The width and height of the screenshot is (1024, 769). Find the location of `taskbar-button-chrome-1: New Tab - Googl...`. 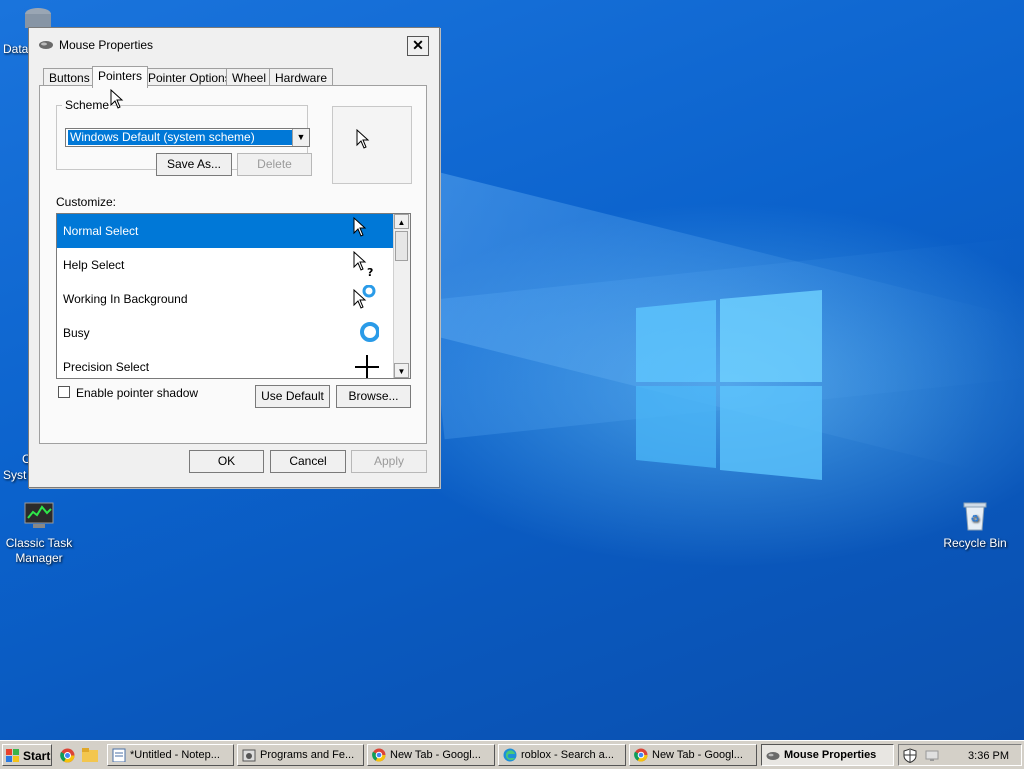

taskbar-button-chrome-1: New Tab - Googl... is located at coordinates (431, 755).